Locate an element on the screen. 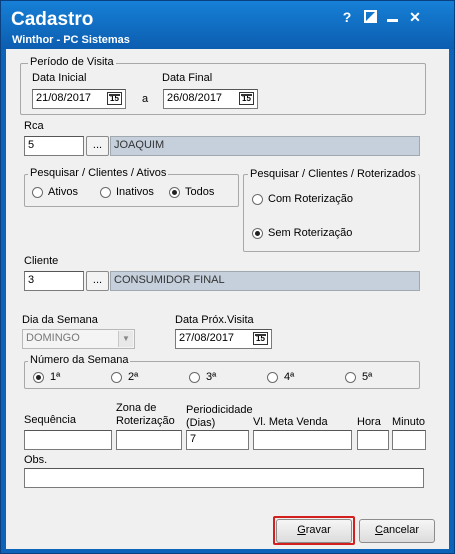 This screenshot has height=554, width=455. obs-field is located at coordinates (224, 478).